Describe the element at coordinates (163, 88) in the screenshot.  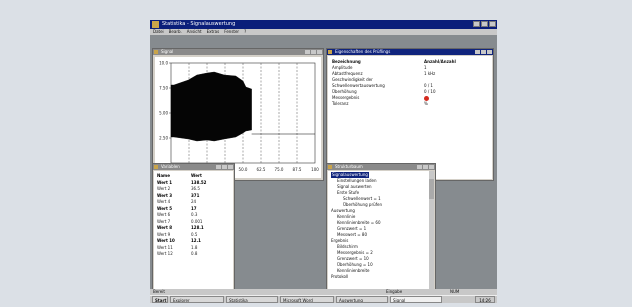
I see `y-tick-label: 7.50` at that location.